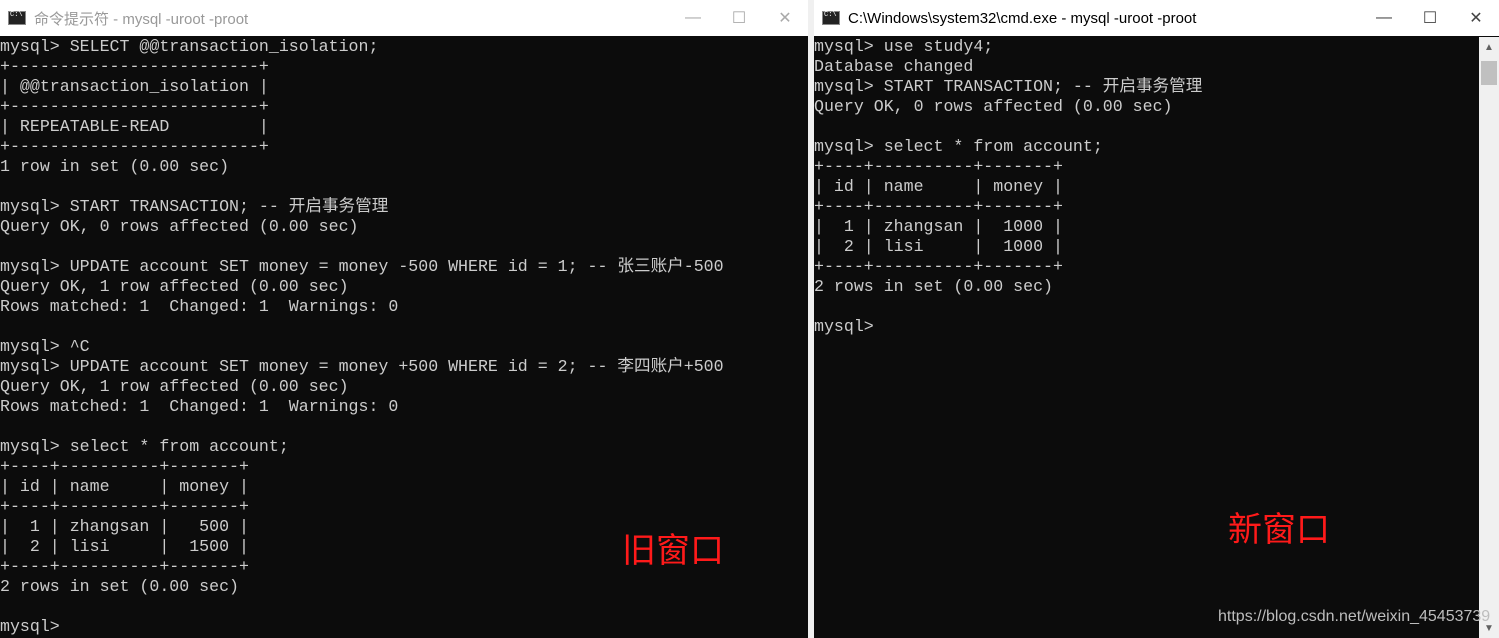 This screenshot has height=638, width=1499. What do you see at coordinates (904, 46) in the screenshot?
I see `terminal-line: mysql> use study4;` at bounding box center [904, 46].